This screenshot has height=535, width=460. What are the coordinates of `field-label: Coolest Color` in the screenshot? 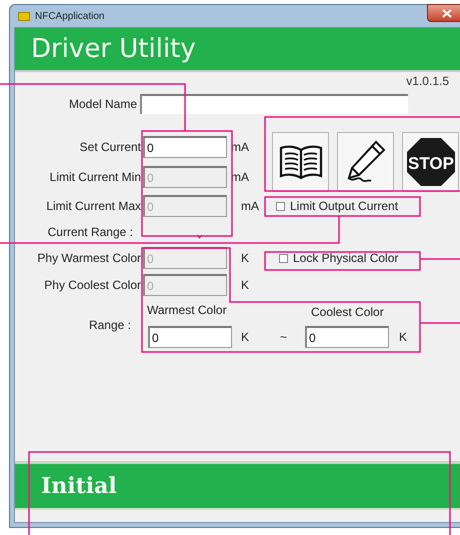 It's located at (348, 312).